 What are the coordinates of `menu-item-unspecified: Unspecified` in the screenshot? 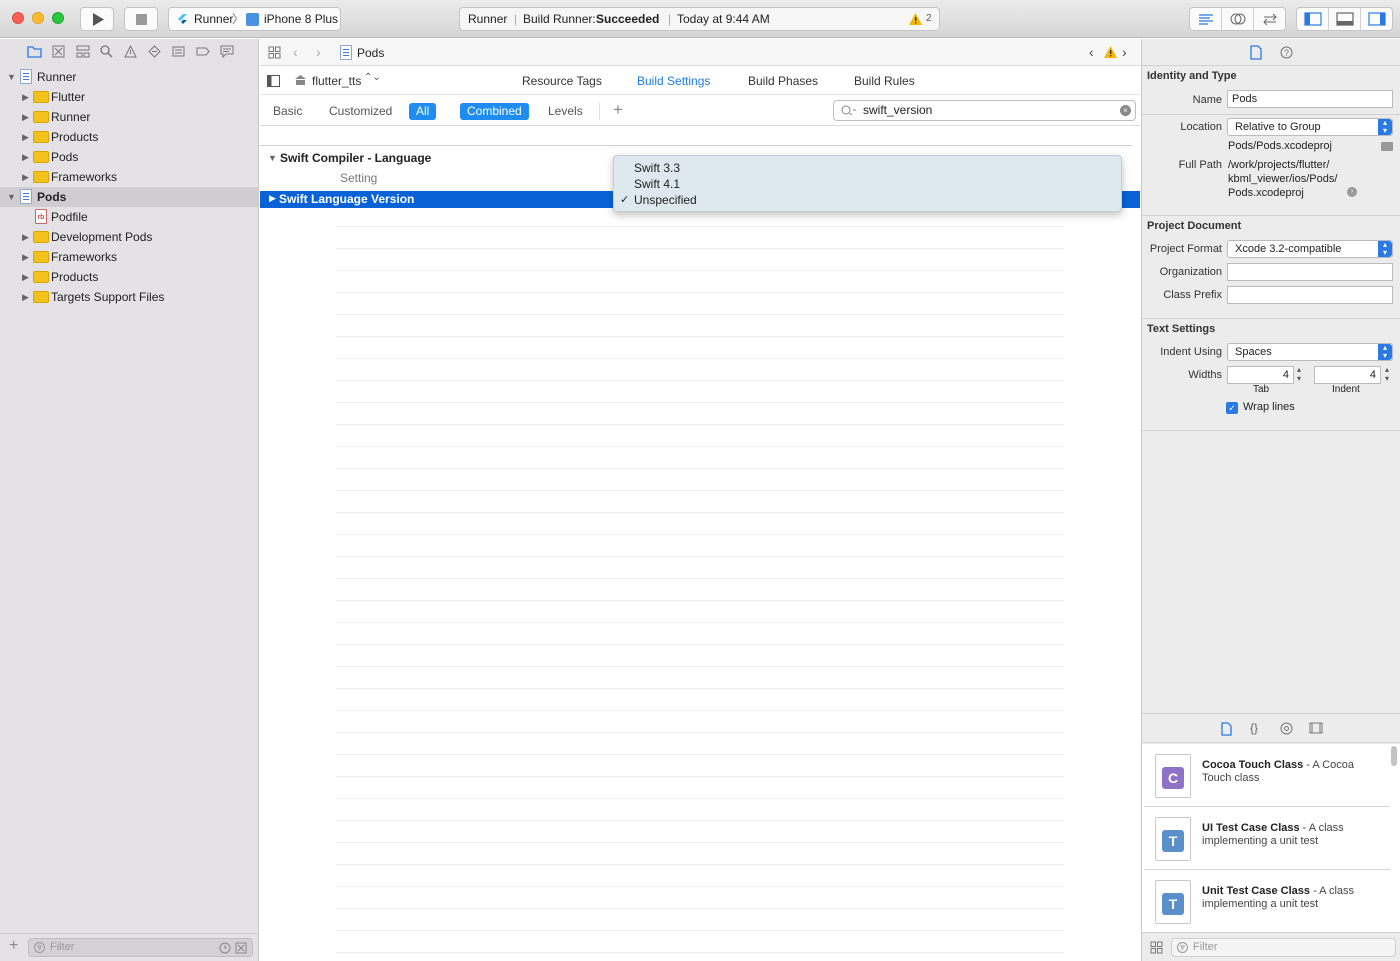 It's located at (665, 200).